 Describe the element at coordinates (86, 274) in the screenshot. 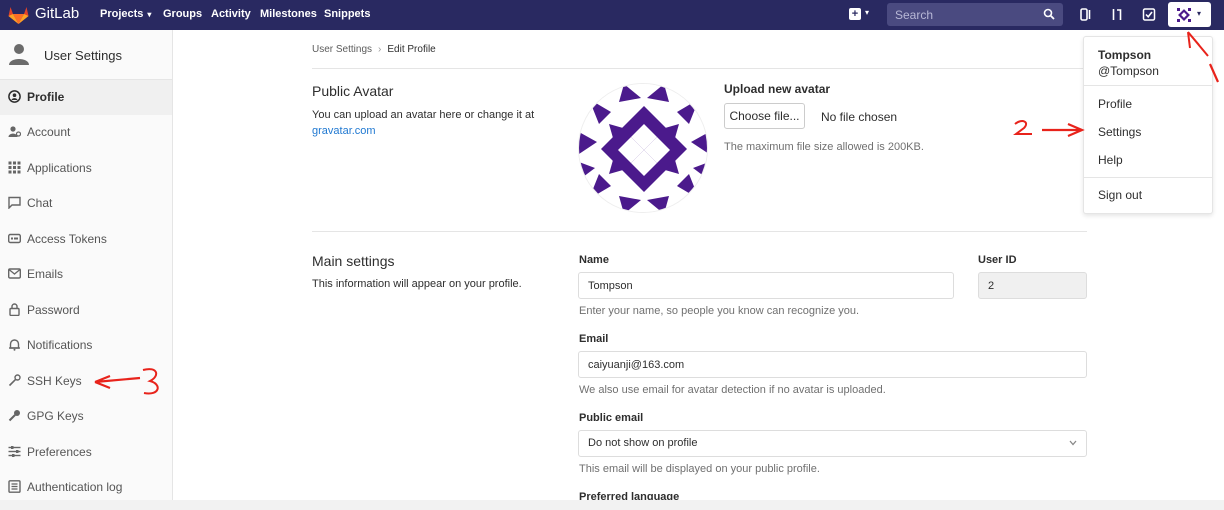

I see `sidebar-item-emails: Emails` at that location.